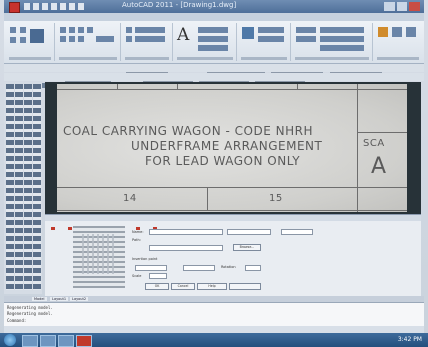  What do you see at coordinates (214, 20) in the screenshot?
I see `ribbon-tabs` at bounding box center [214, 20].